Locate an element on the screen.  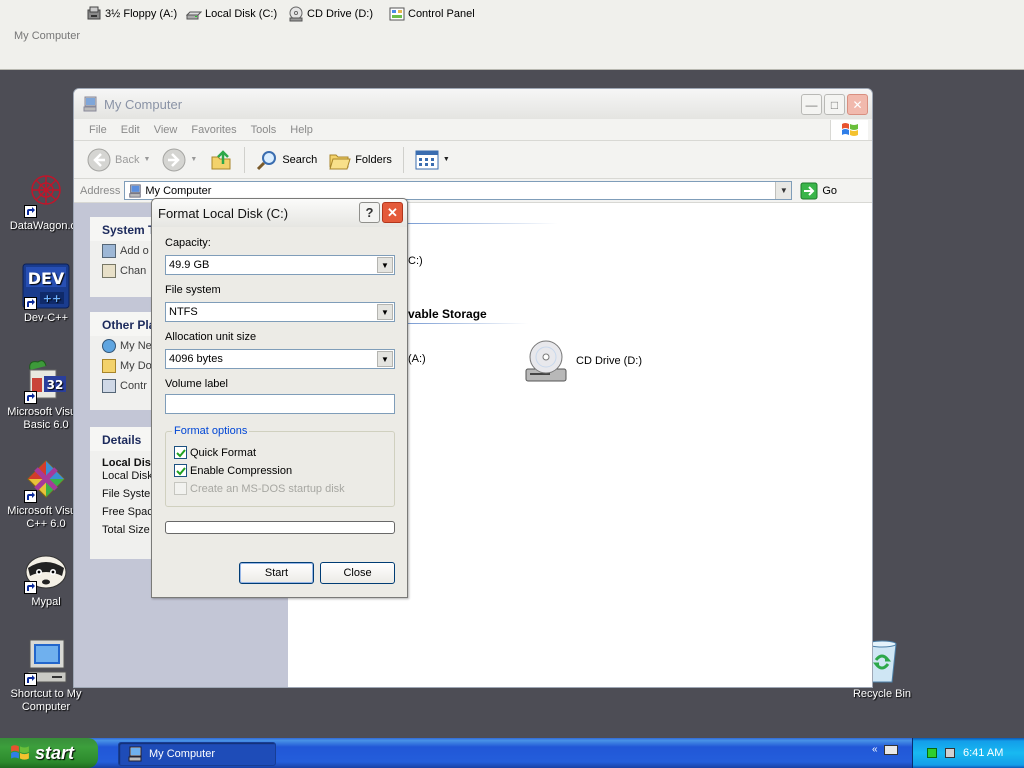
cd-drive-item: CD Drive (D:) is located at coordinates (582, 361).